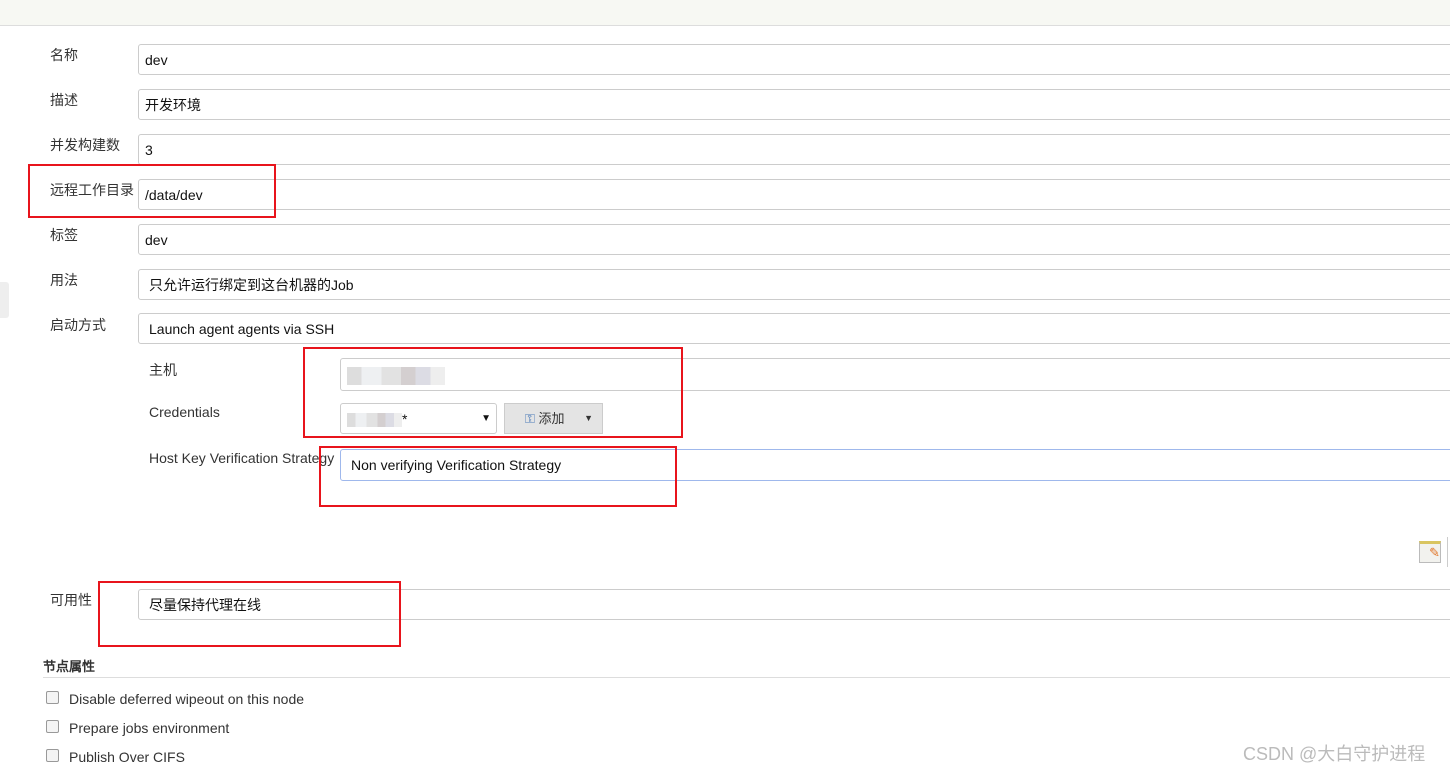 The width and height of the screenshot is (1450, 769). What do you see at coordinates (127, 757) in the screenshot?
I see `checkbox-label: Publish Over CIFS` at bounding box center [127, 757].